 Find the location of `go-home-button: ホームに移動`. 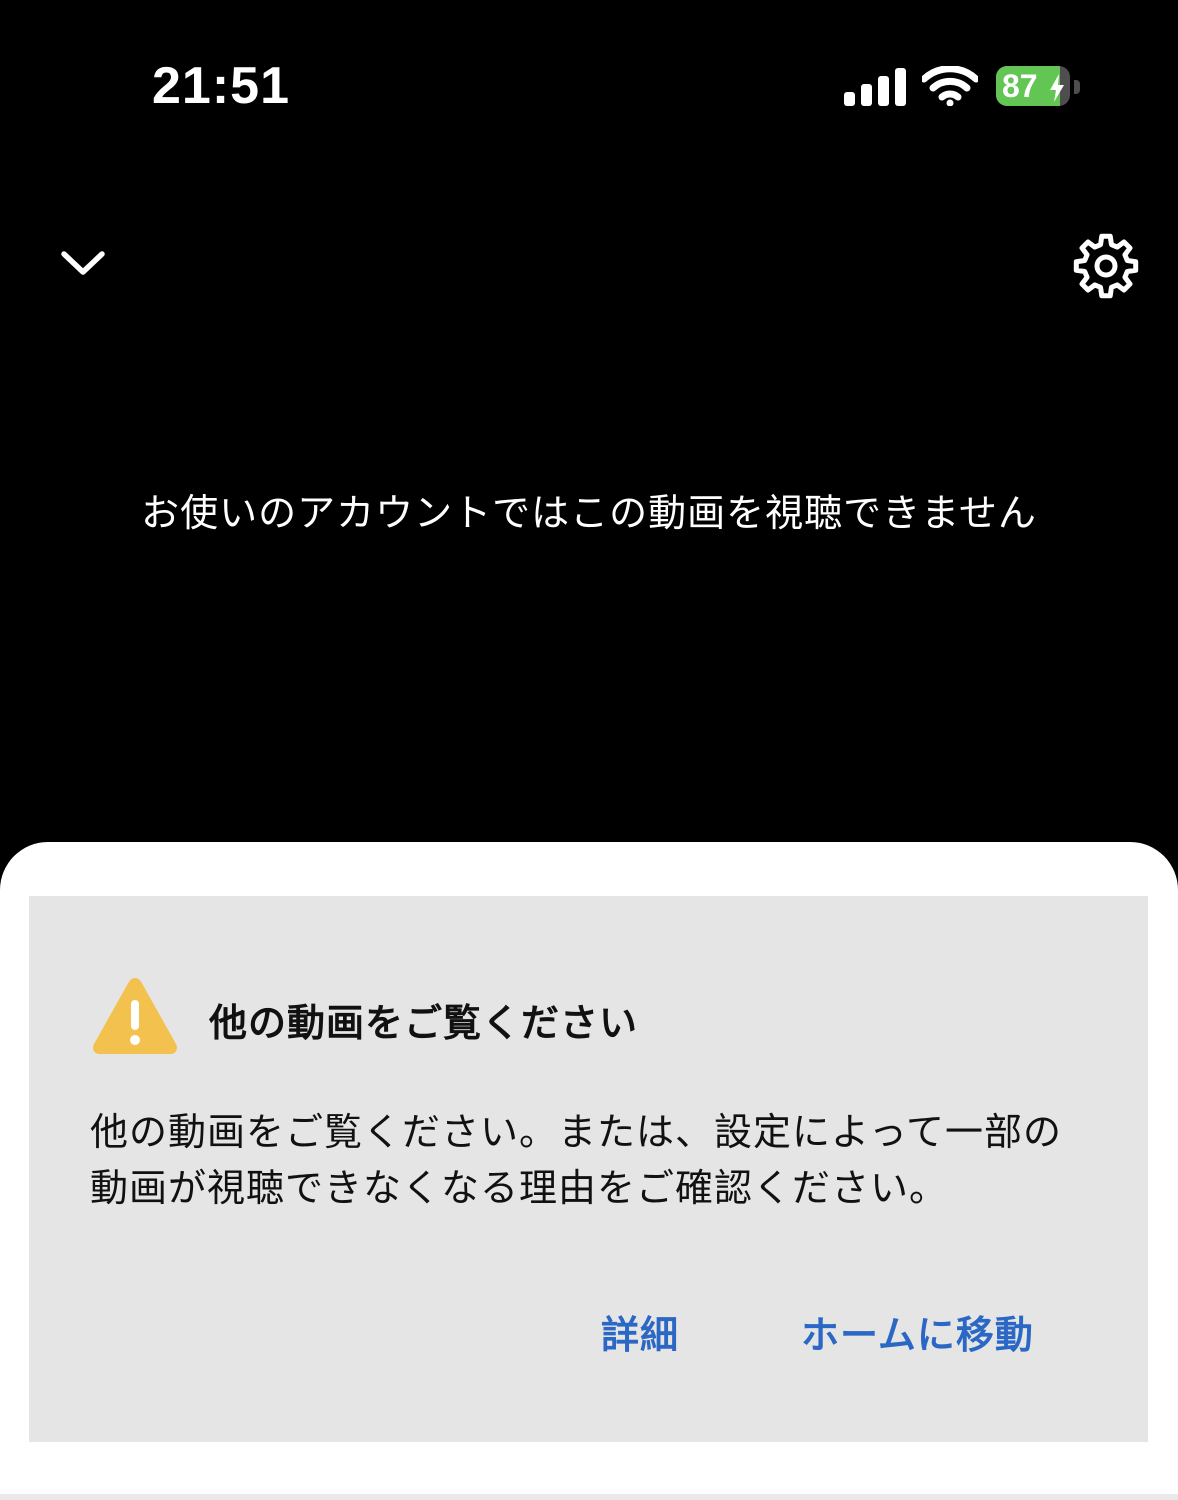

go-home-button: ホームに移動 is located at coordinates (917, 1331).